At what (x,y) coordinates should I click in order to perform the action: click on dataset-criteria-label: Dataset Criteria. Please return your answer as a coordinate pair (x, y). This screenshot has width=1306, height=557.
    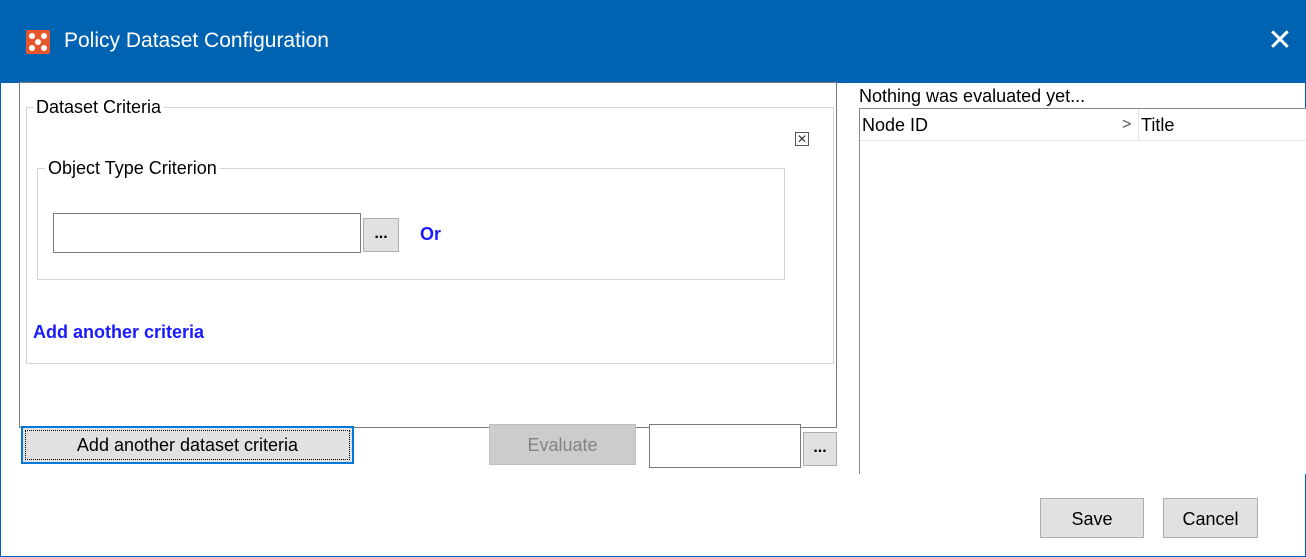
    Looking at the image, I should click on (99, 107).